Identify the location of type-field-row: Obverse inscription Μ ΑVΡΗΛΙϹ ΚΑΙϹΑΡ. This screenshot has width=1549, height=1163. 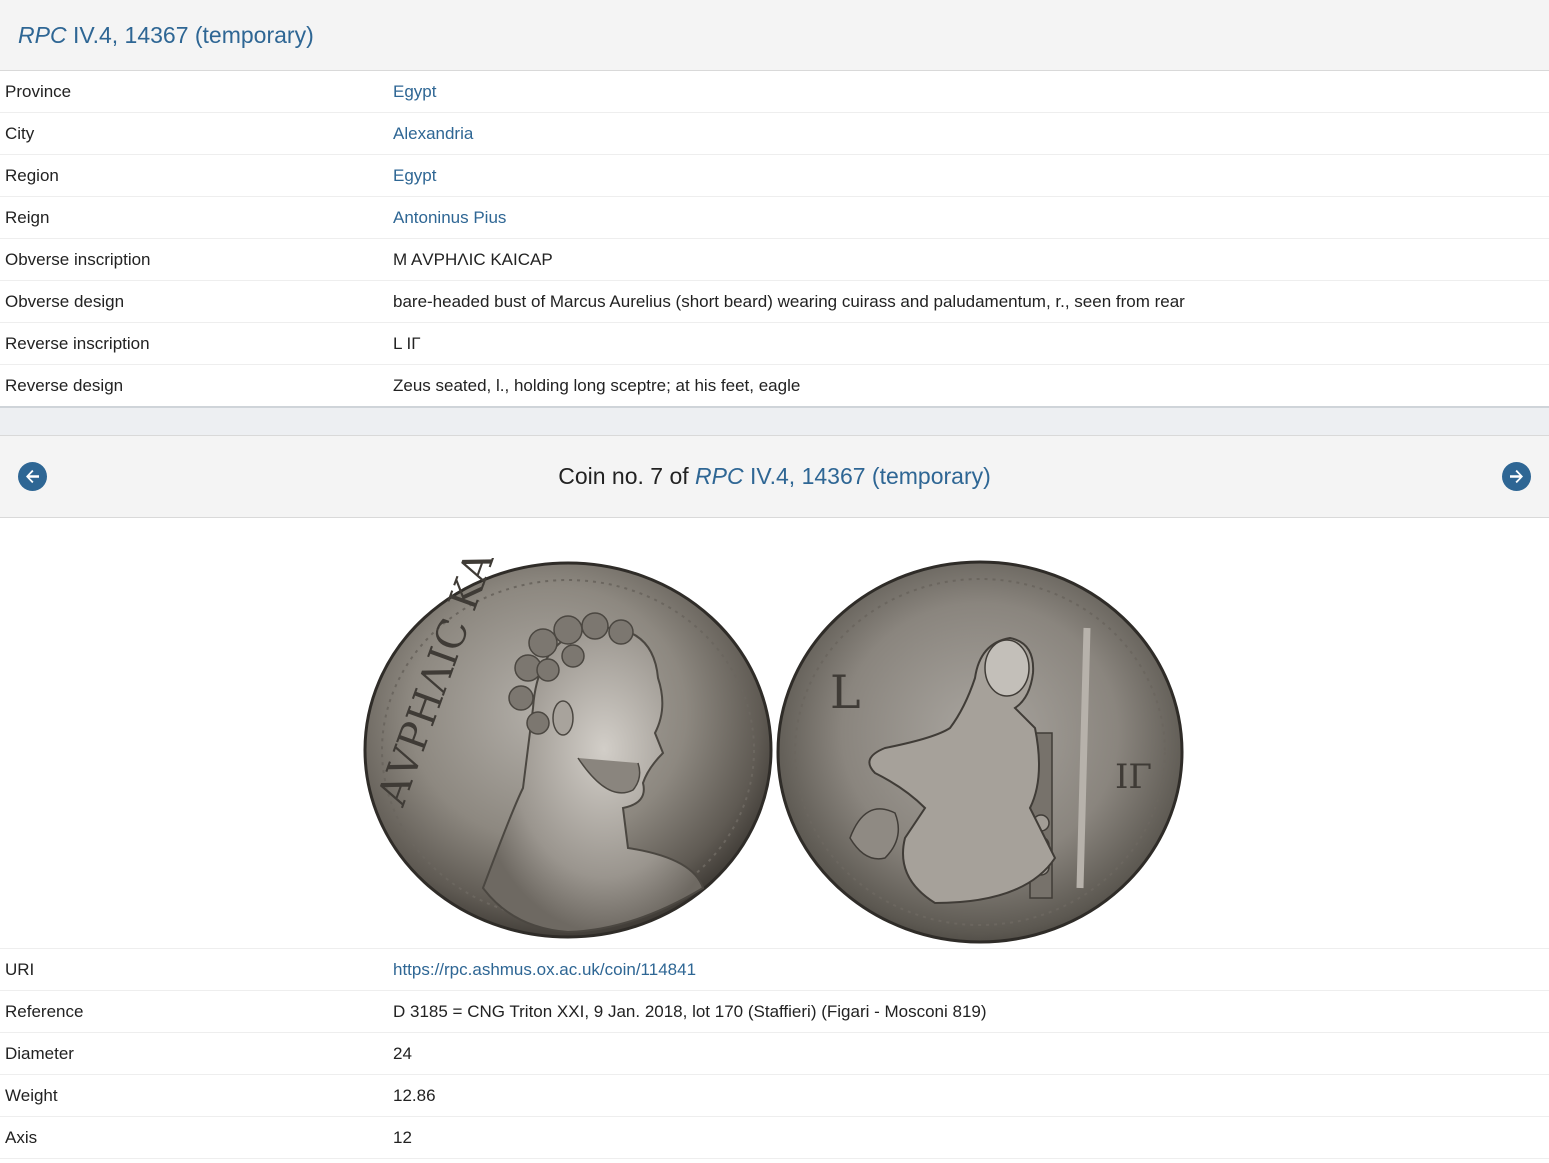
(774, 259).